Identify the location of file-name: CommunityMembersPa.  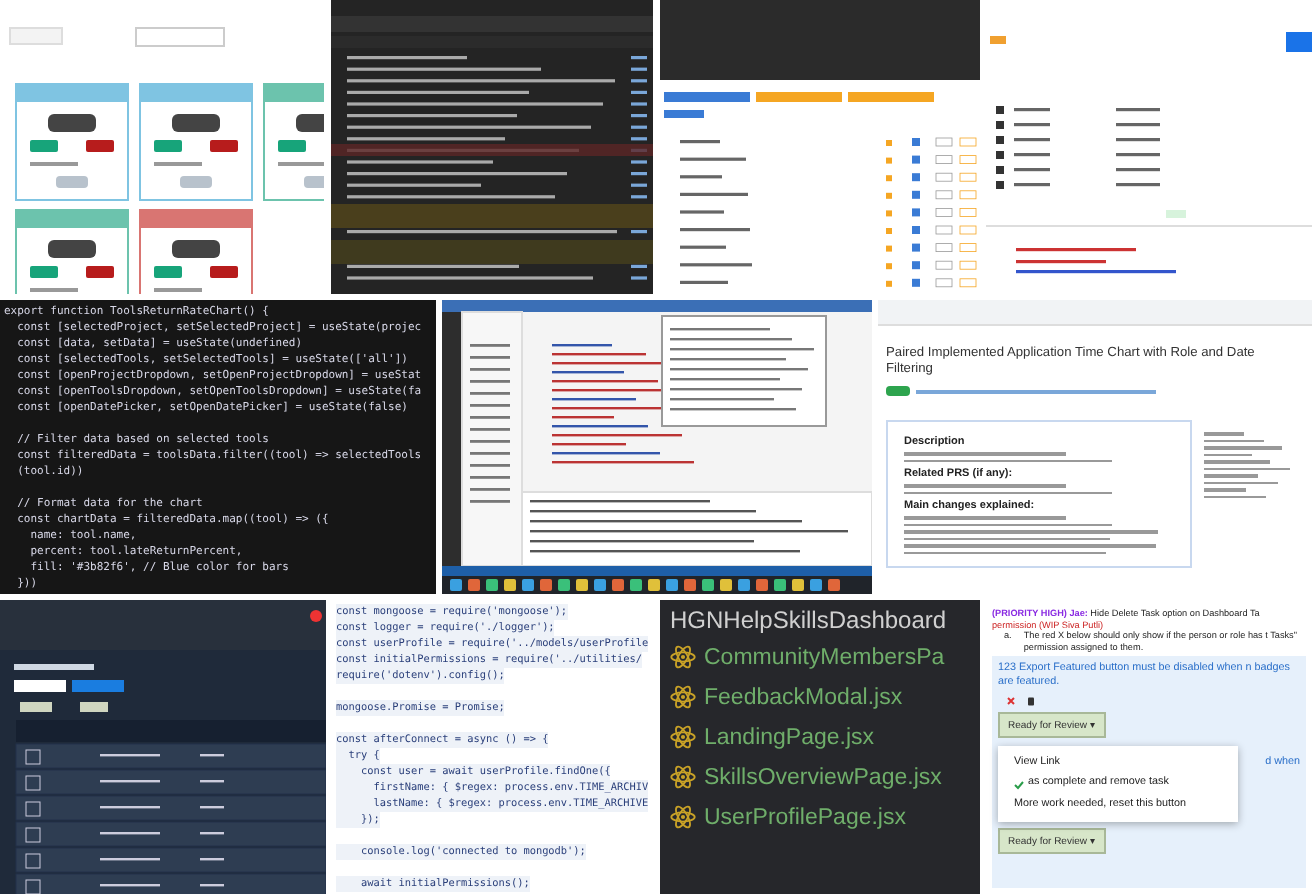
(824, 657).